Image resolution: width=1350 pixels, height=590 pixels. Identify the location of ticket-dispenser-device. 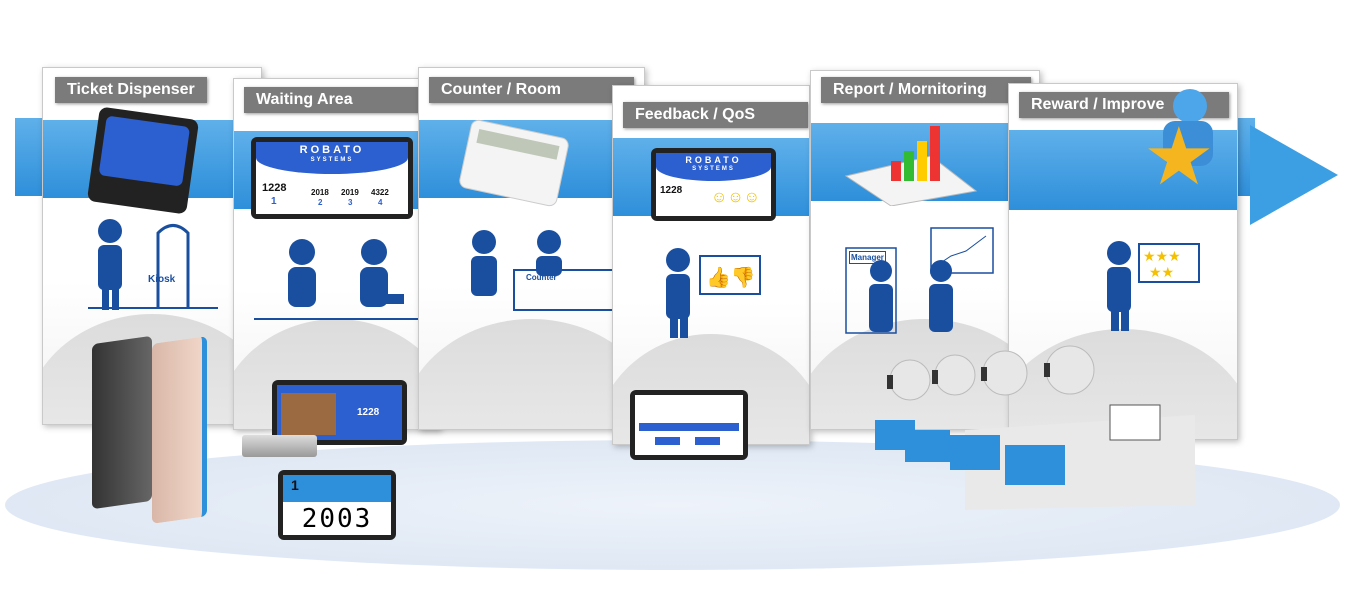
(143, 160).